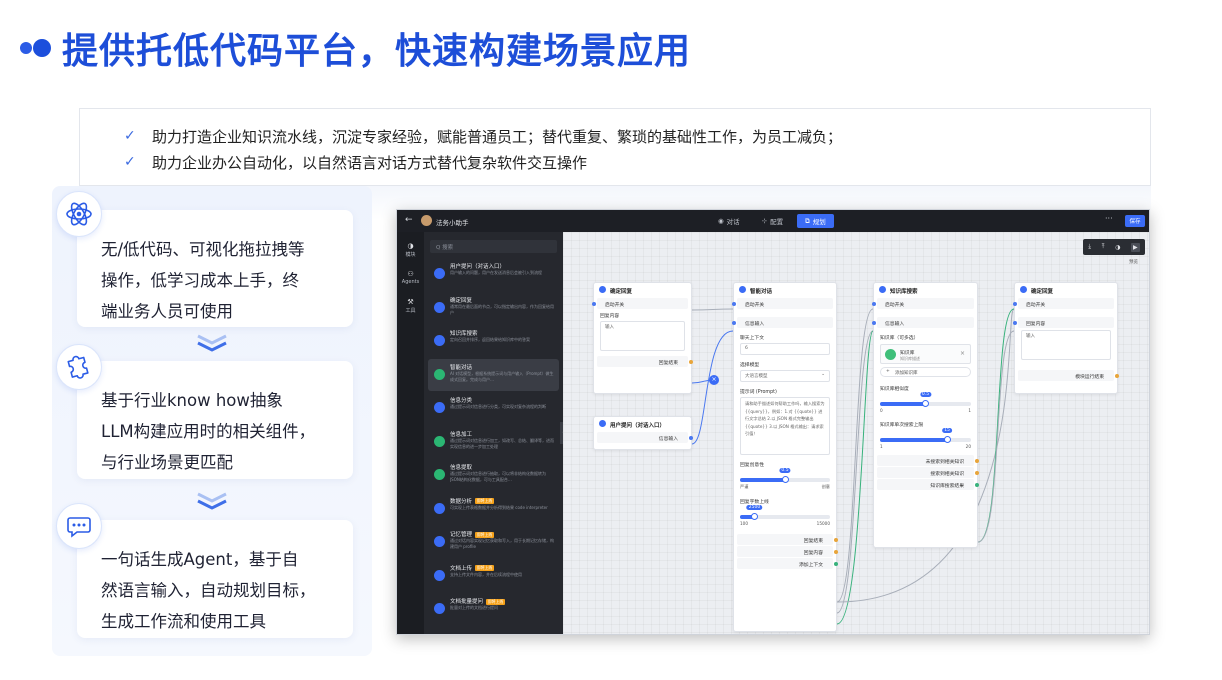 This screenshot has width=1222, height=680. Describe the element at coordinates (485, 501) in the screenshot. I see `coming-soon-badge: 即将上线` at that location.